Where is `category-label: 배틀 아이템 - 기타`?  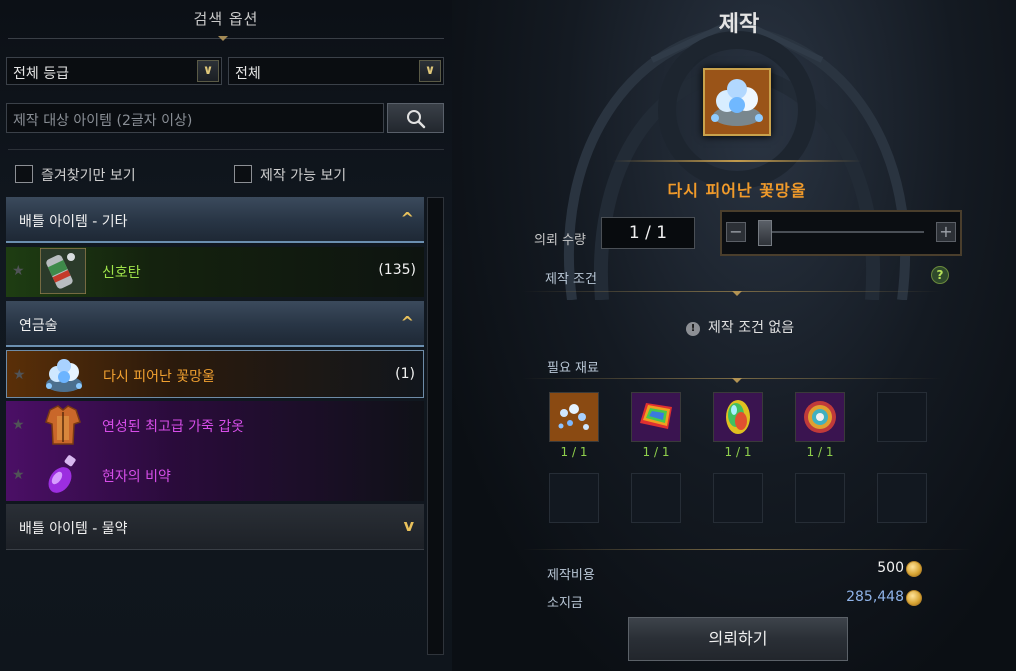
category-label: 배틀 아이템 - 기타 is located at coordinates (73, 222).